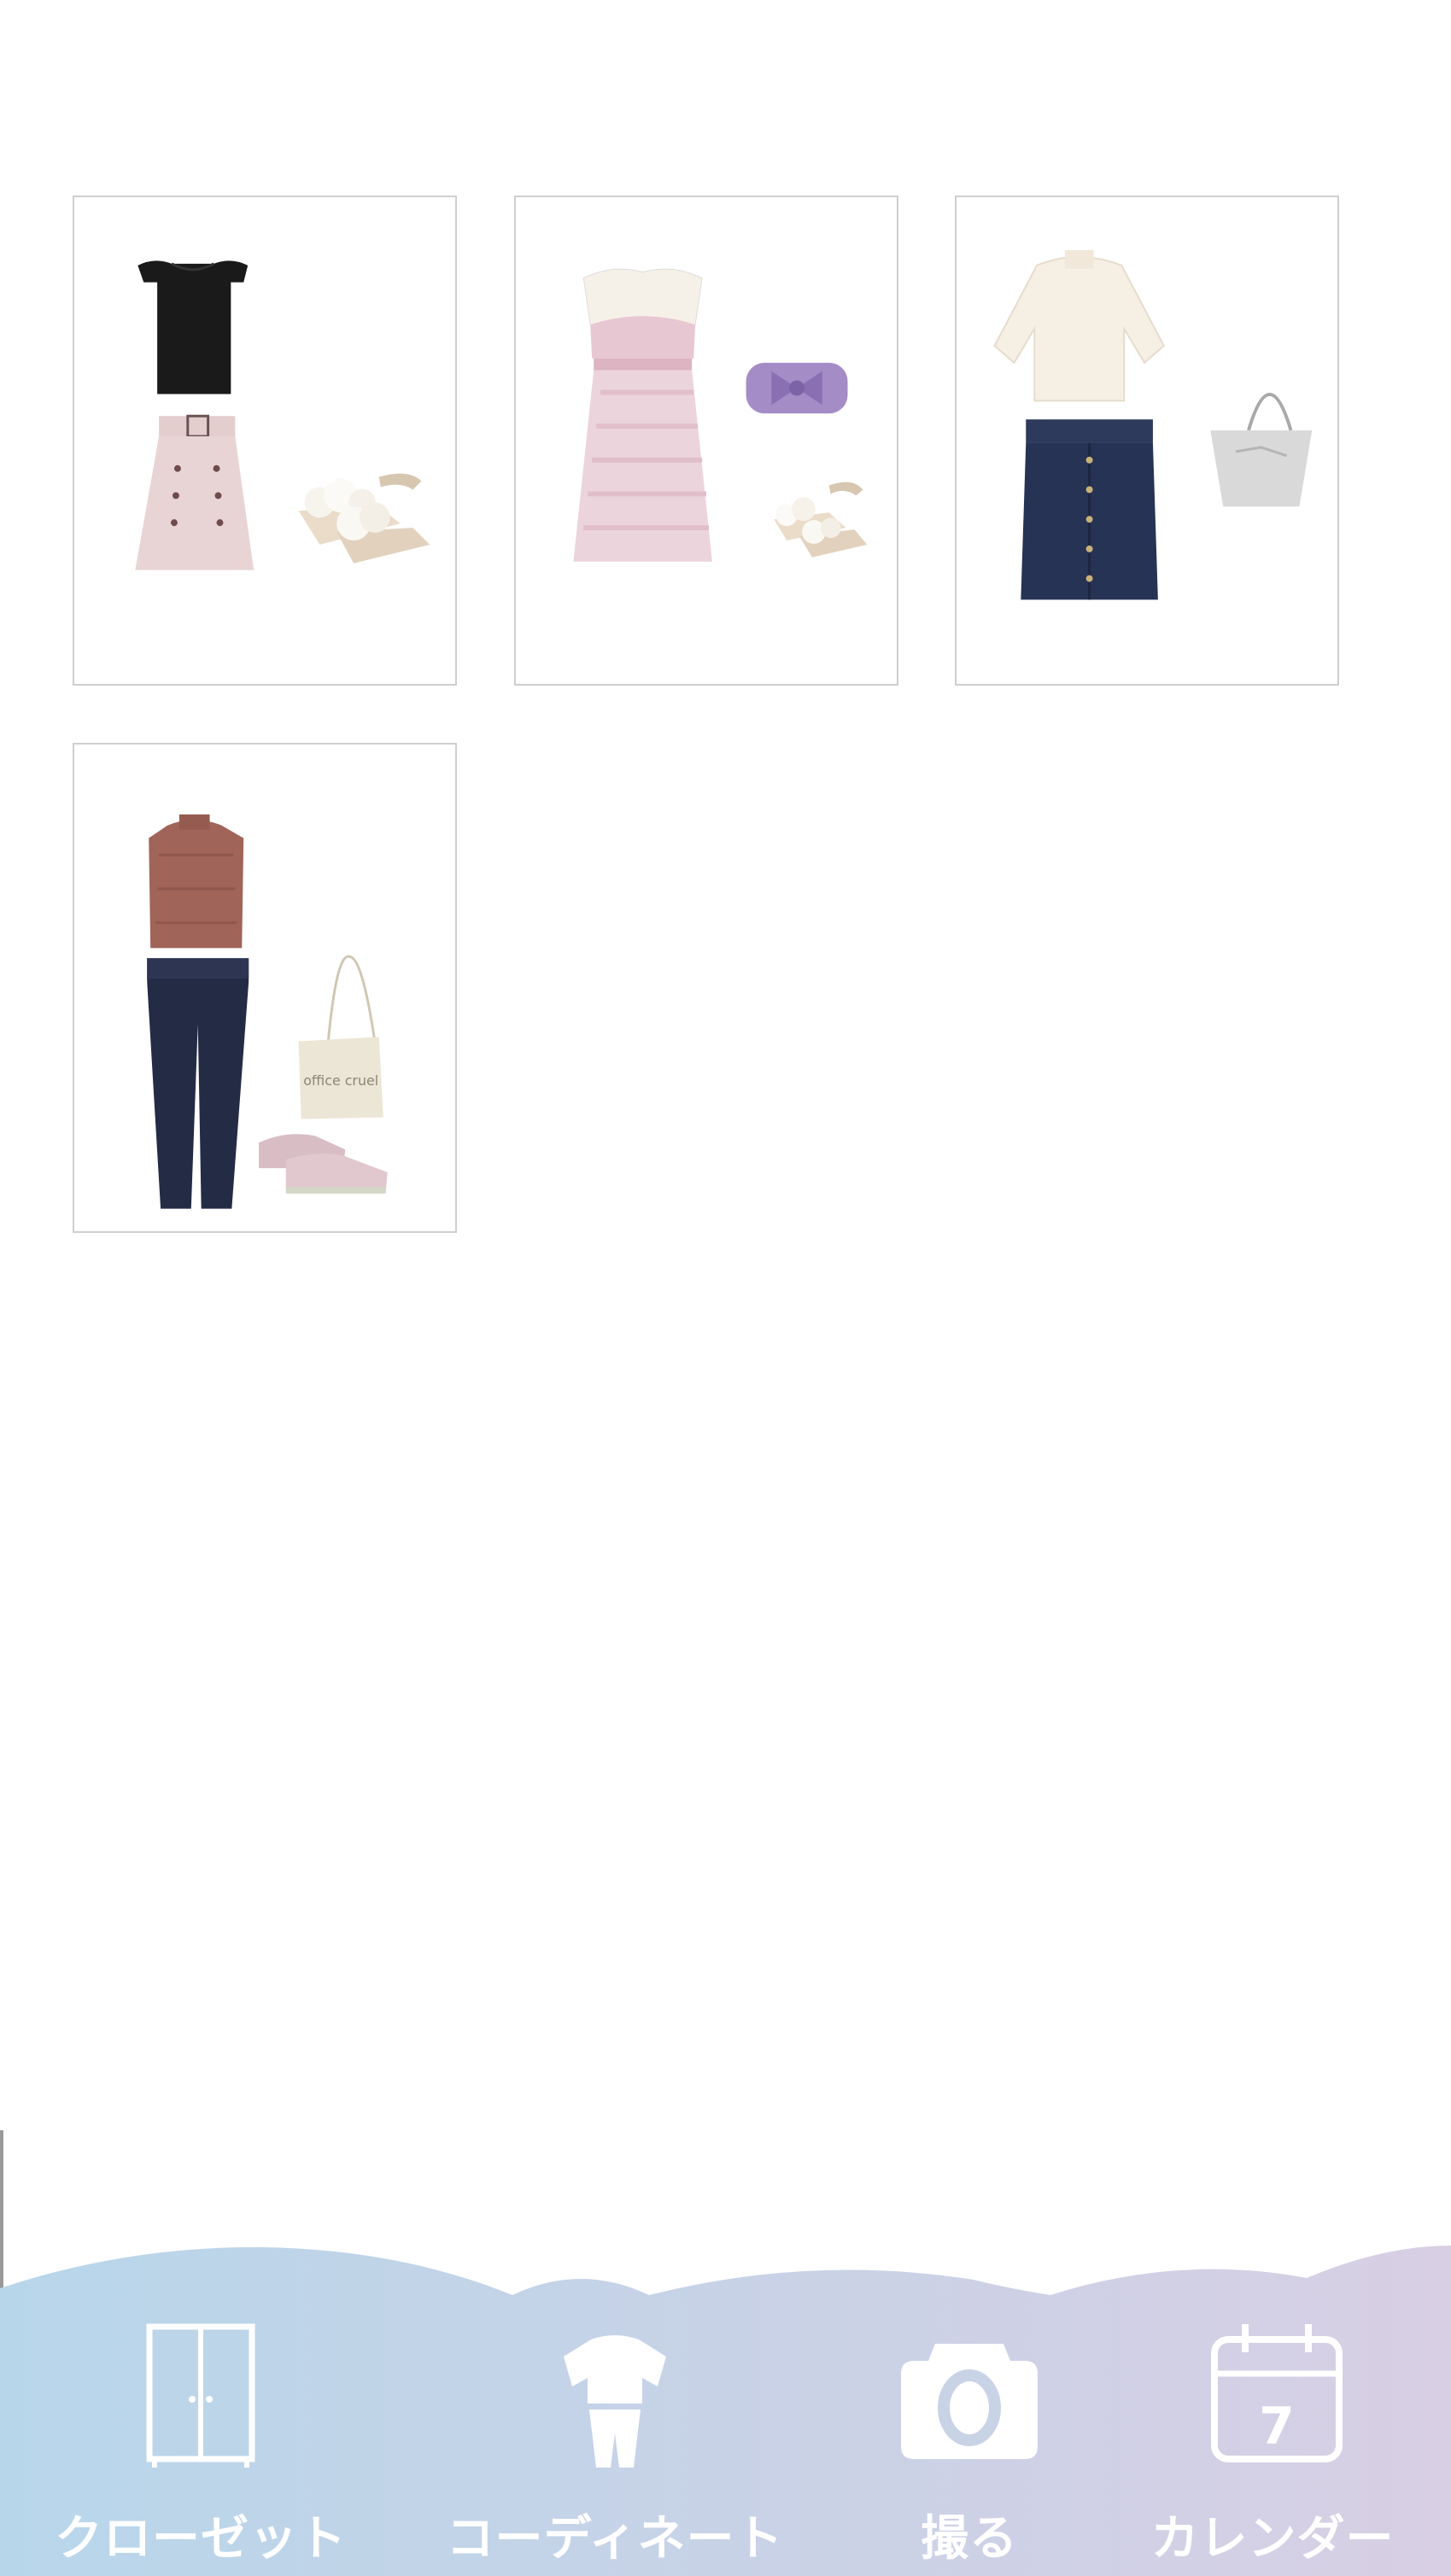 The image size is (1451, 2576). I want to click on tab-label-coordinate: コーディネート, so click(615, 2539).